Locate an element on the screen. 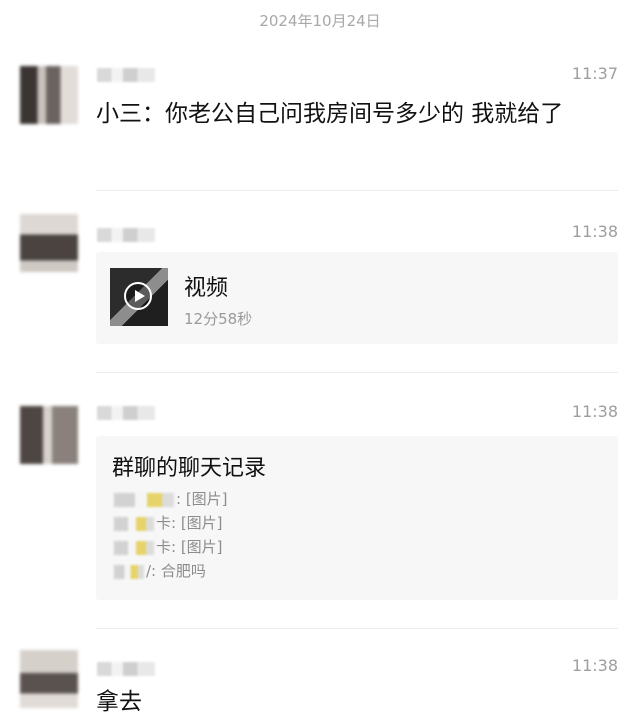 Image resolution: width=640 pixels, height=720 pixels. chat-record-title: 群聊的聊天记录 is located at coordinates (189, 468).